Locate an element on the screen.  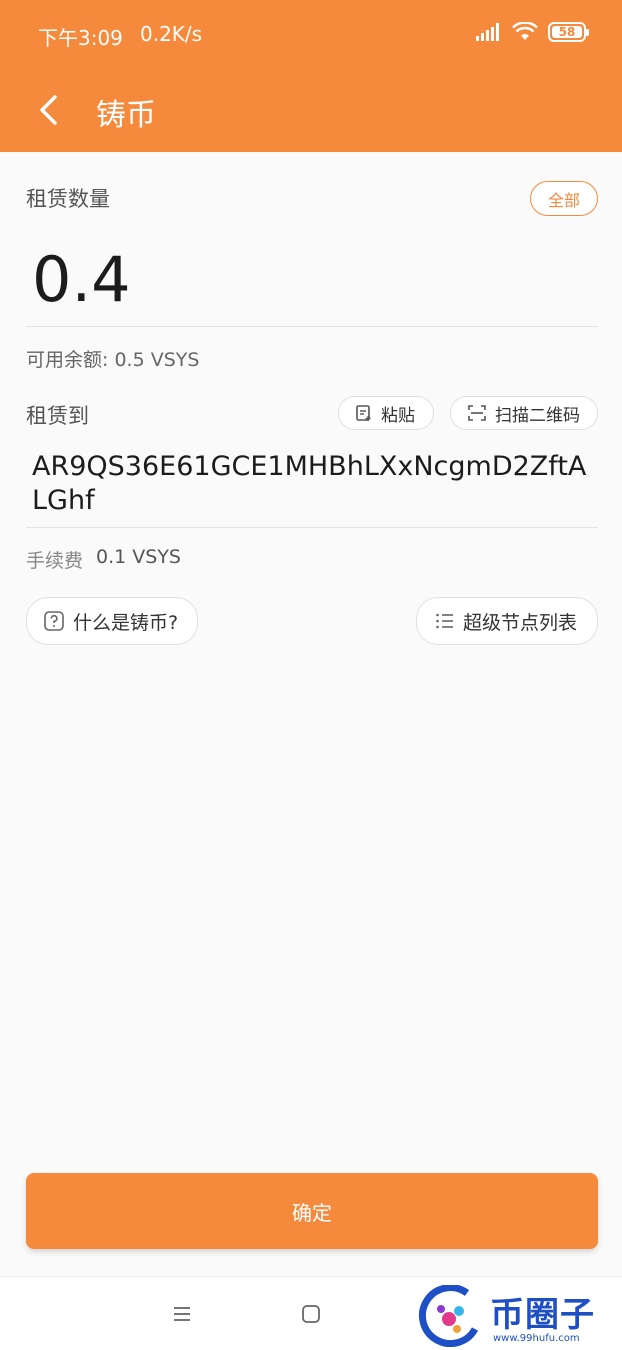
paste-button: 粘贴 is located at coordinates (386, 413).